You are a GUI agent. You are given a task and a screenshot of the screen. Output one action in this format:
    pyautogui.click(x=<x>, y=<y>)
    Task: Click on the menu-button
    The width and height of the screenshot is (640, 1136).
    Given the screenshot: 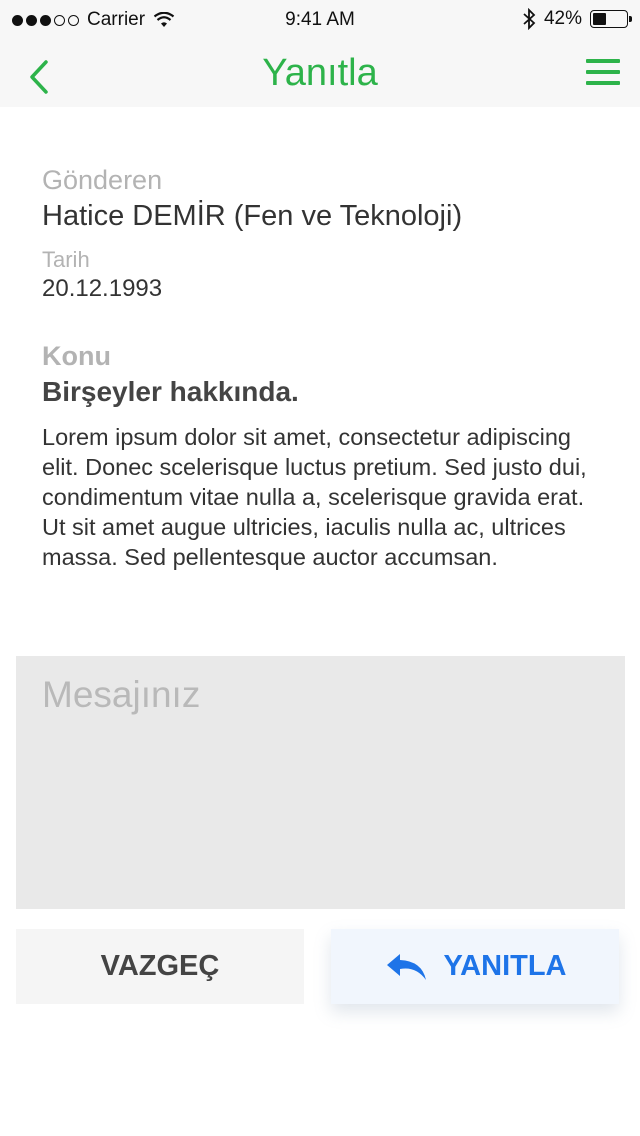 What is the action you would take?
    pyautogui.click(x=603, y=74)
    